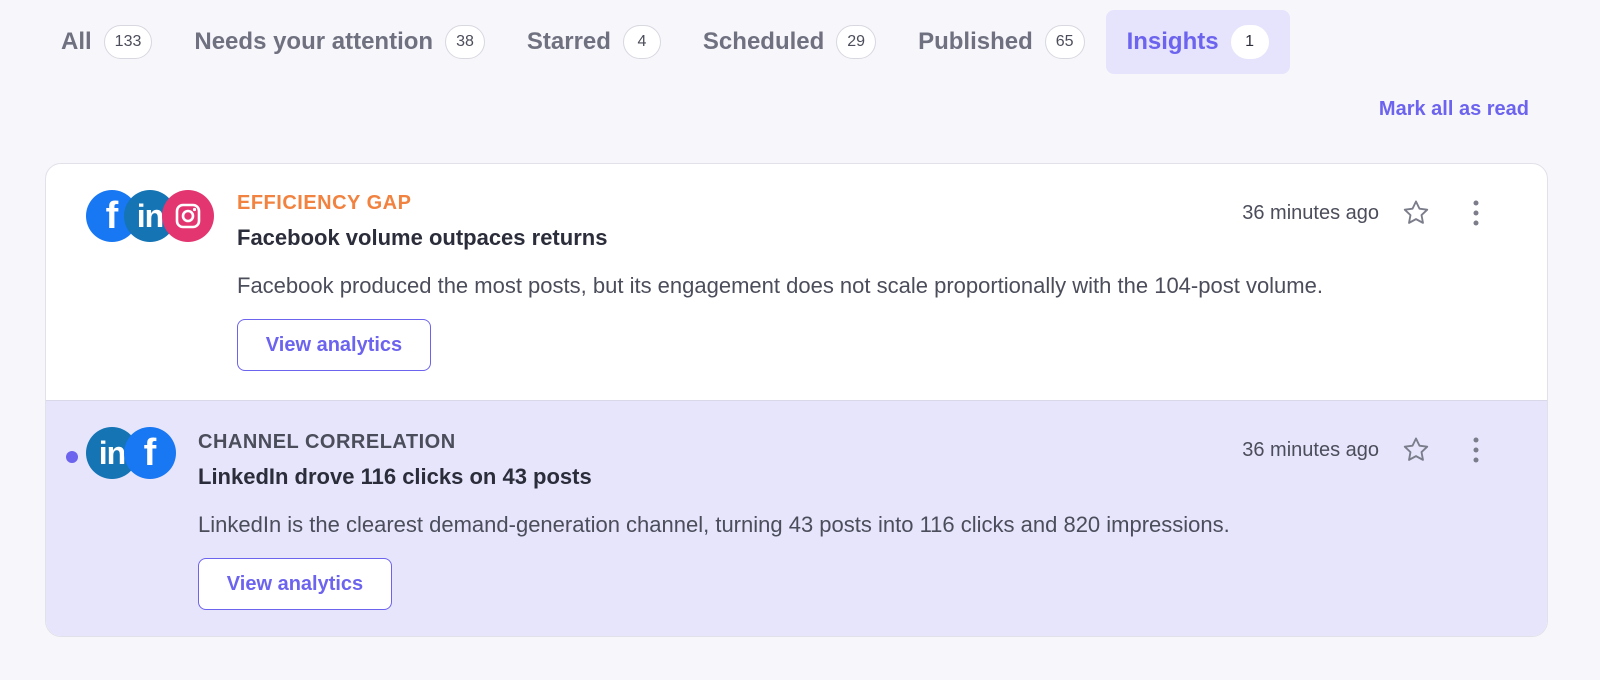  Describe the element at coordinates (395, 476) in the screenshot. I see `insight-headline: LinkedIn drove 116 clicks on 43 posts` at that location.